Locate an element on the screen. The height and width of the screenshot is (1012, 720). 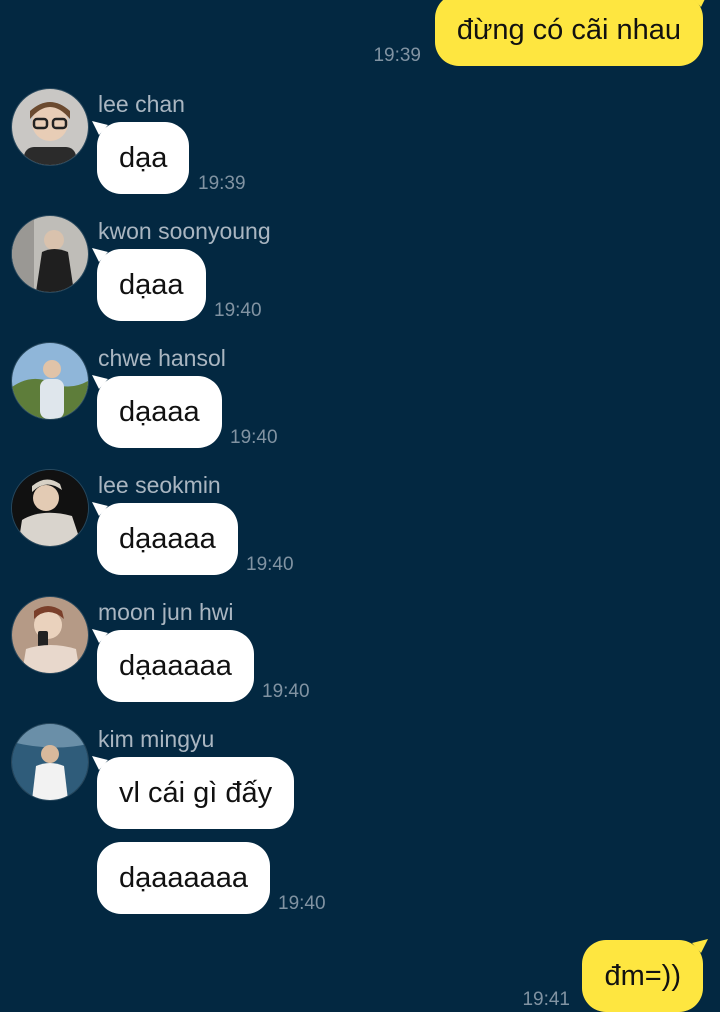
message-text: dạaaaa is located at coordinates (167, 539).